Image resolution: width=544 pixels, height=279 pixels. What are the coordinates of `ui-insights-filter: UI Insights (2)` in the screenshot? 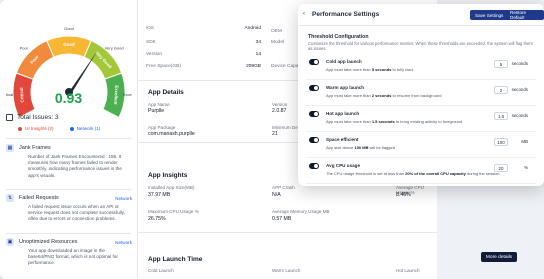 It's located at (36, 128).